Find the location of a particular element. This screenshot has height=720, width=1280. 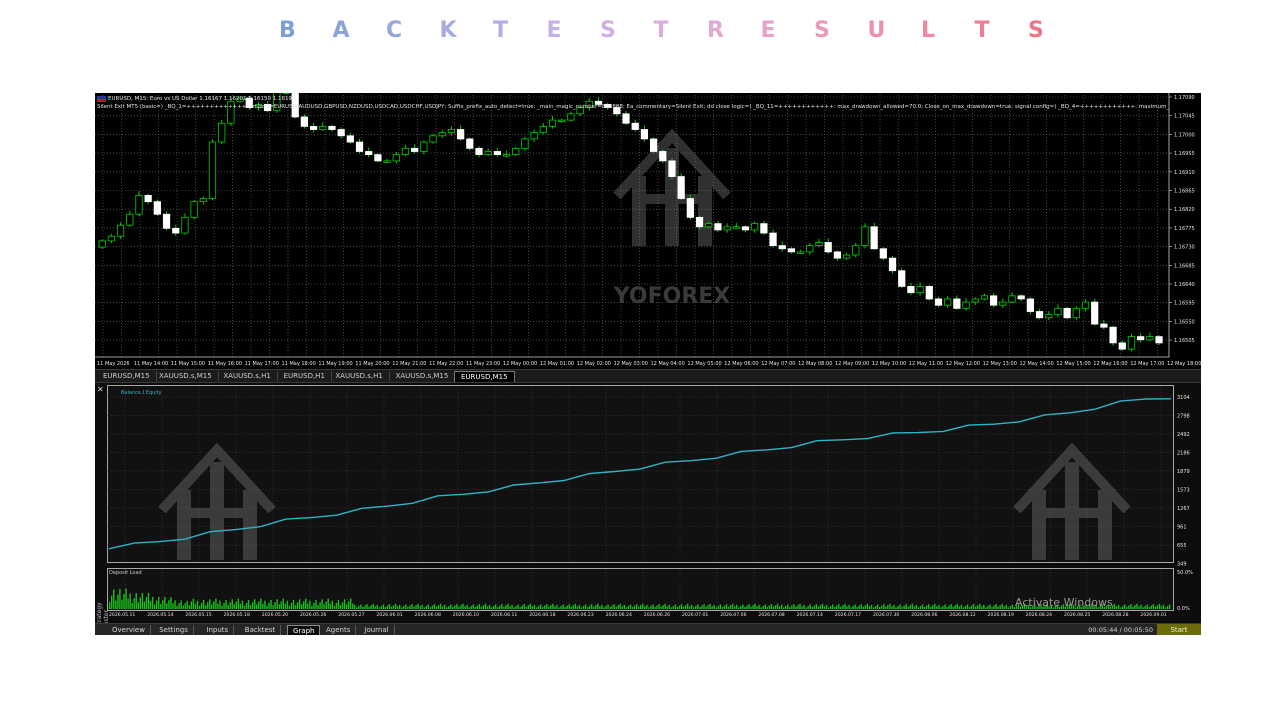

time-tick-label: 12 May 08:00 is located at coordinates (815, 364).